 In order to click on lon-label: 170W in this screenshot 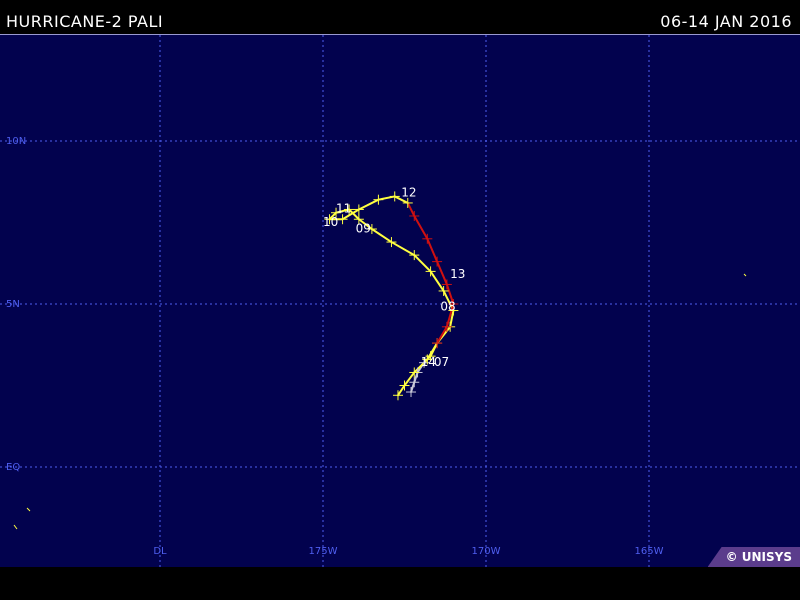, I will do `click(486, 551)`.